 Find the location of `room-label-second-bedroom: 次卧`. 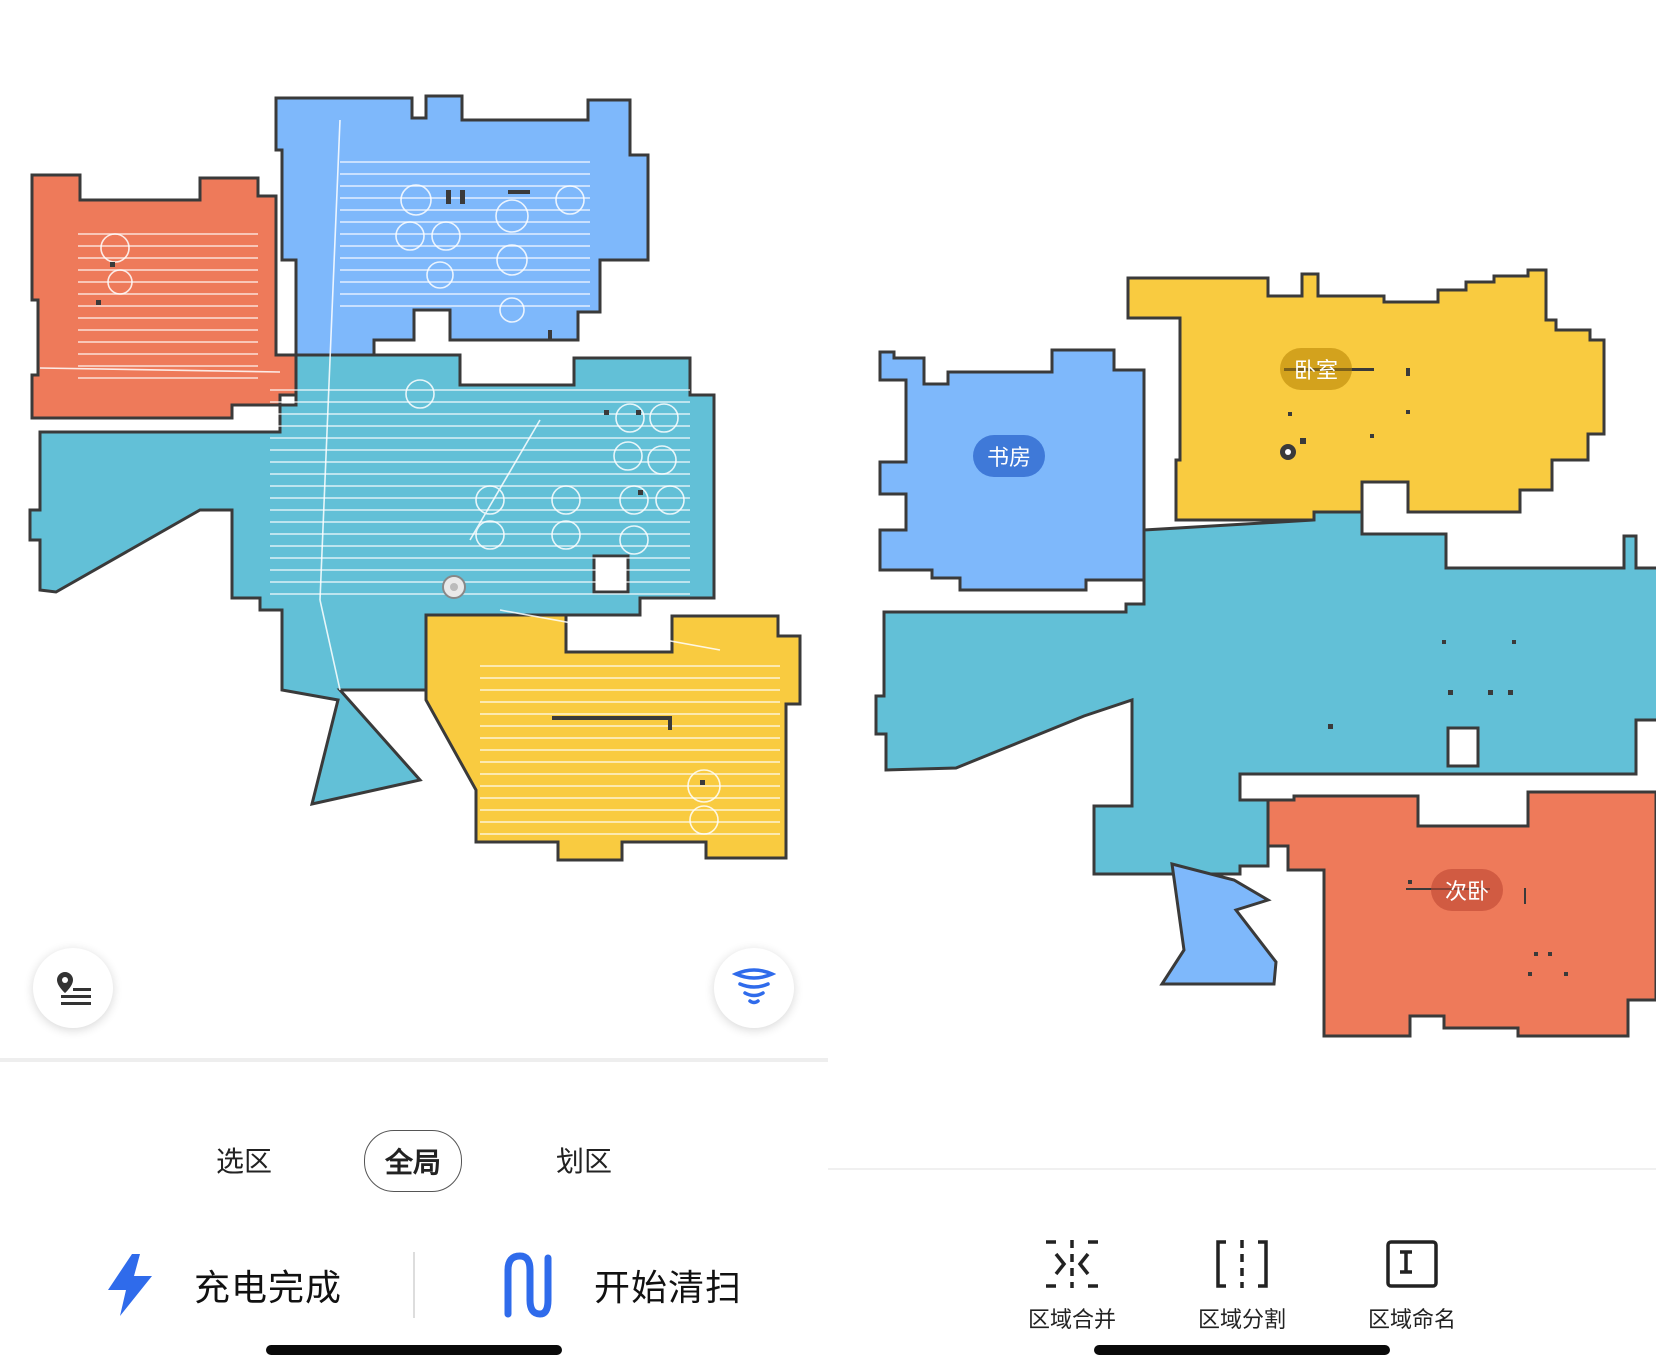

room-label-second-bedroom: 次卧 is located at coordinates (1467, 890).